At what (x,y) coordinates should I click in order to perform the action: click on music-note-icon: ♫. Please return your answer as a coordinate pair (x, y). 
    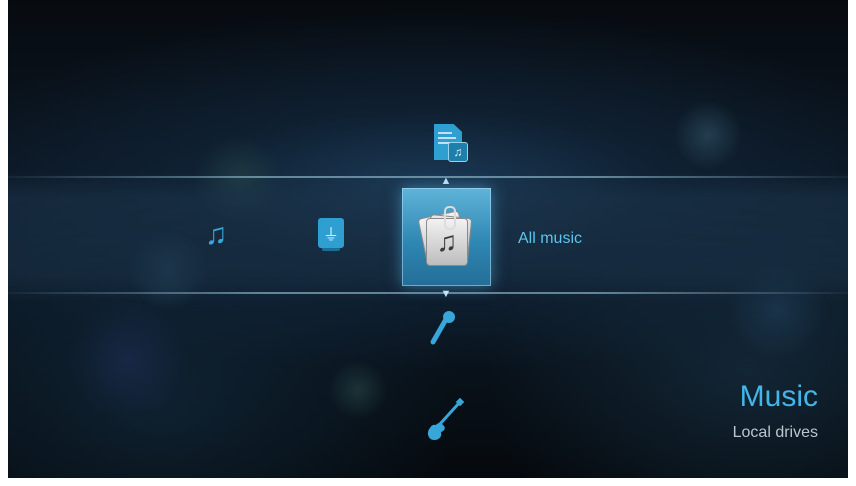
    Looking at the image, I should click on (216, 235).